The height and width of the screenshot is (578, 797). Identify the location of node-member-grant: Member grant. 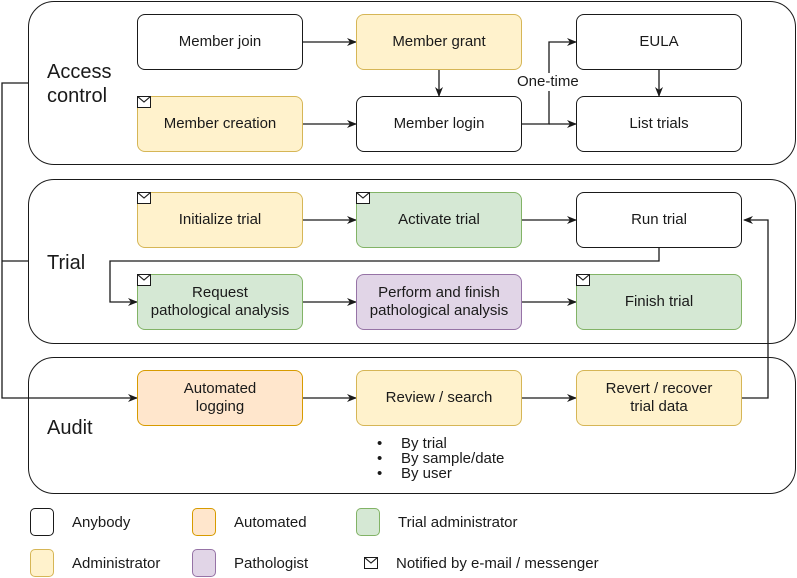
(439, 42).